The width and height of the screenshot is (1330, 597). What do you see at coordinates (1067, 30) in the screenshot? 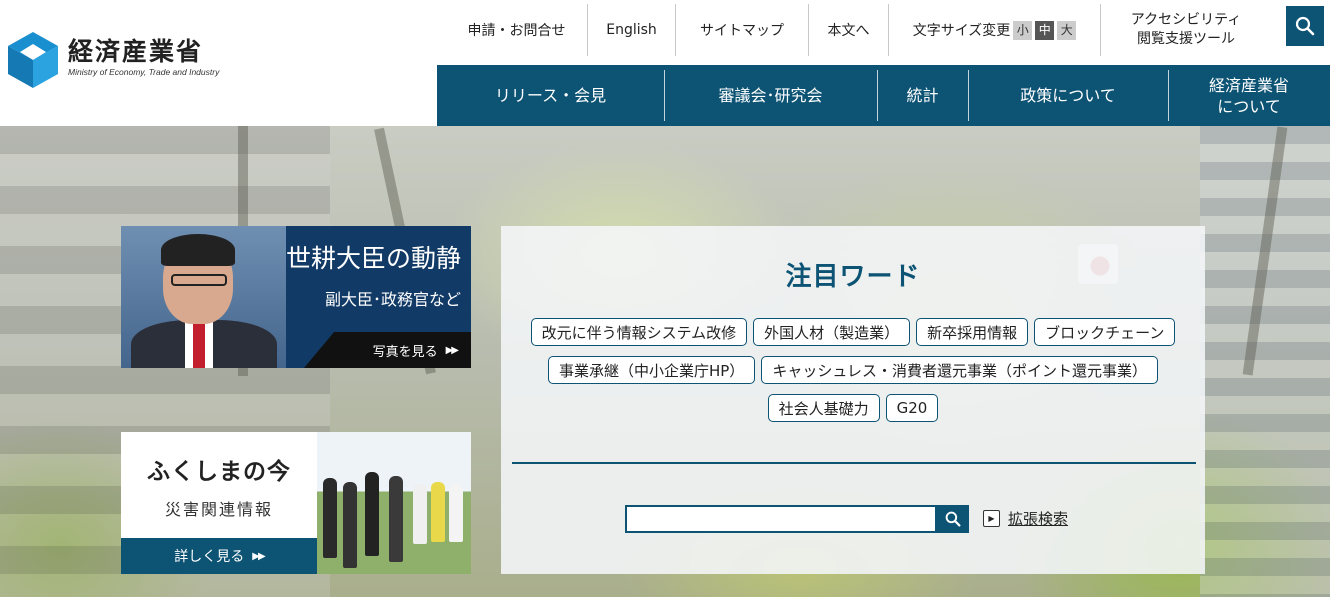
I see `font-size-large-button: 大` at bounding box center [1067, 30].